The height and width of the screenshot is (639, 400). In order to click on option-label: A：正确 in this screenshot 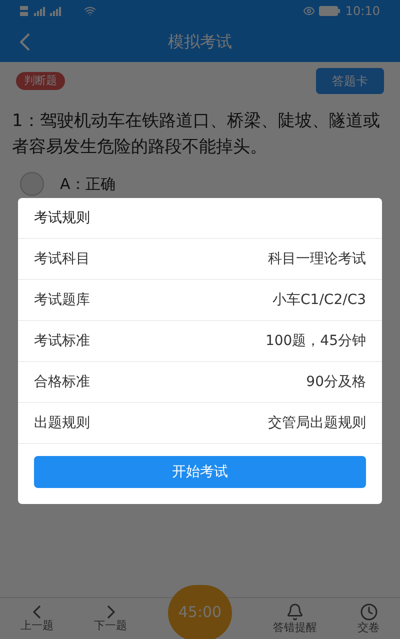, I will do `click(88, 184)`.